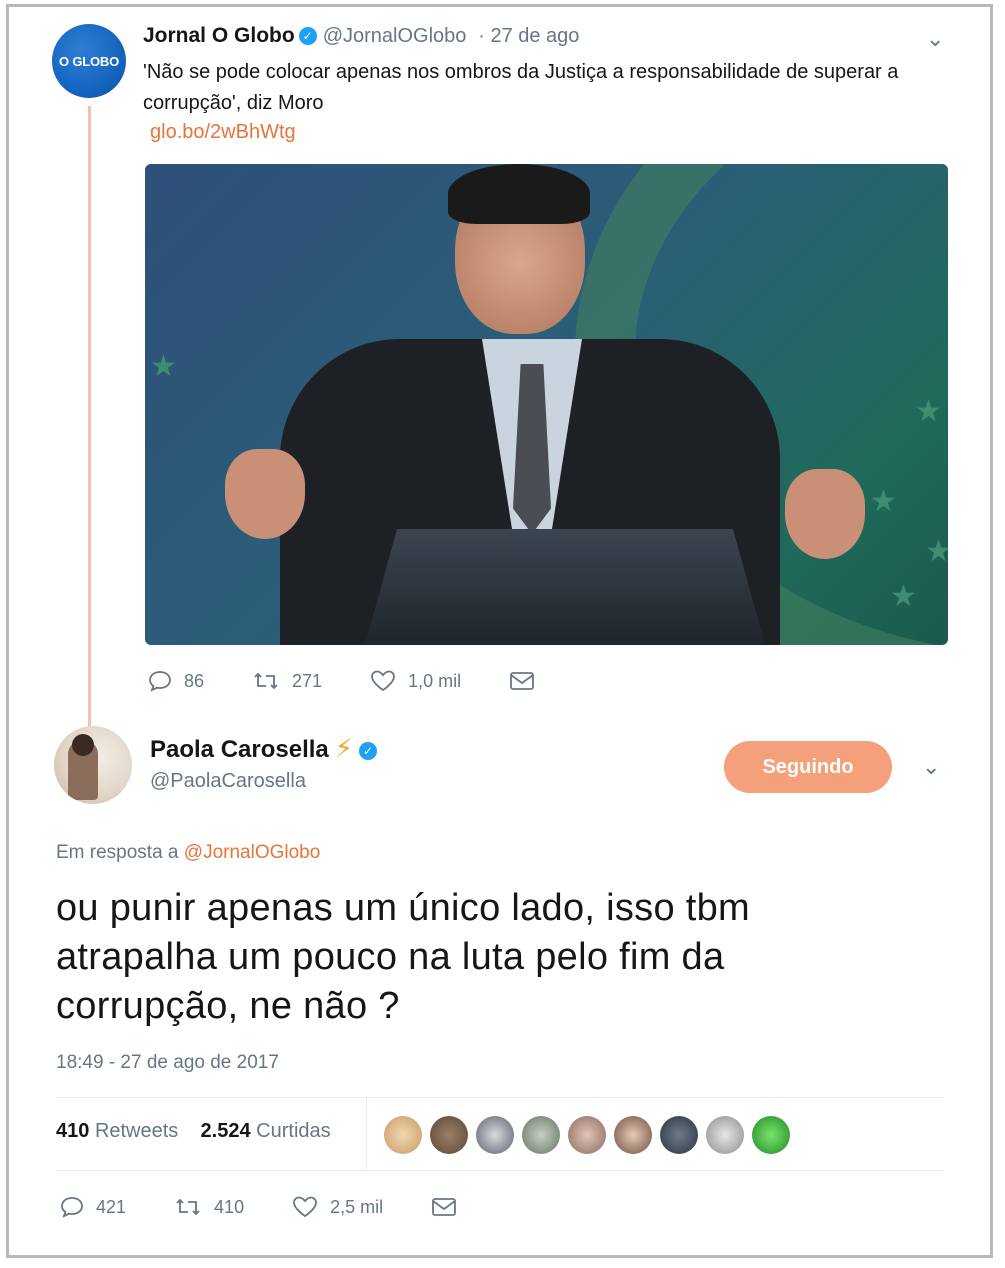 Image resolution: width=1005 pixels, height=1268 pixels. I want to click on main-tweet-timestamp: 18:49 - 27 de ago de 2017, so click(167, 1063).